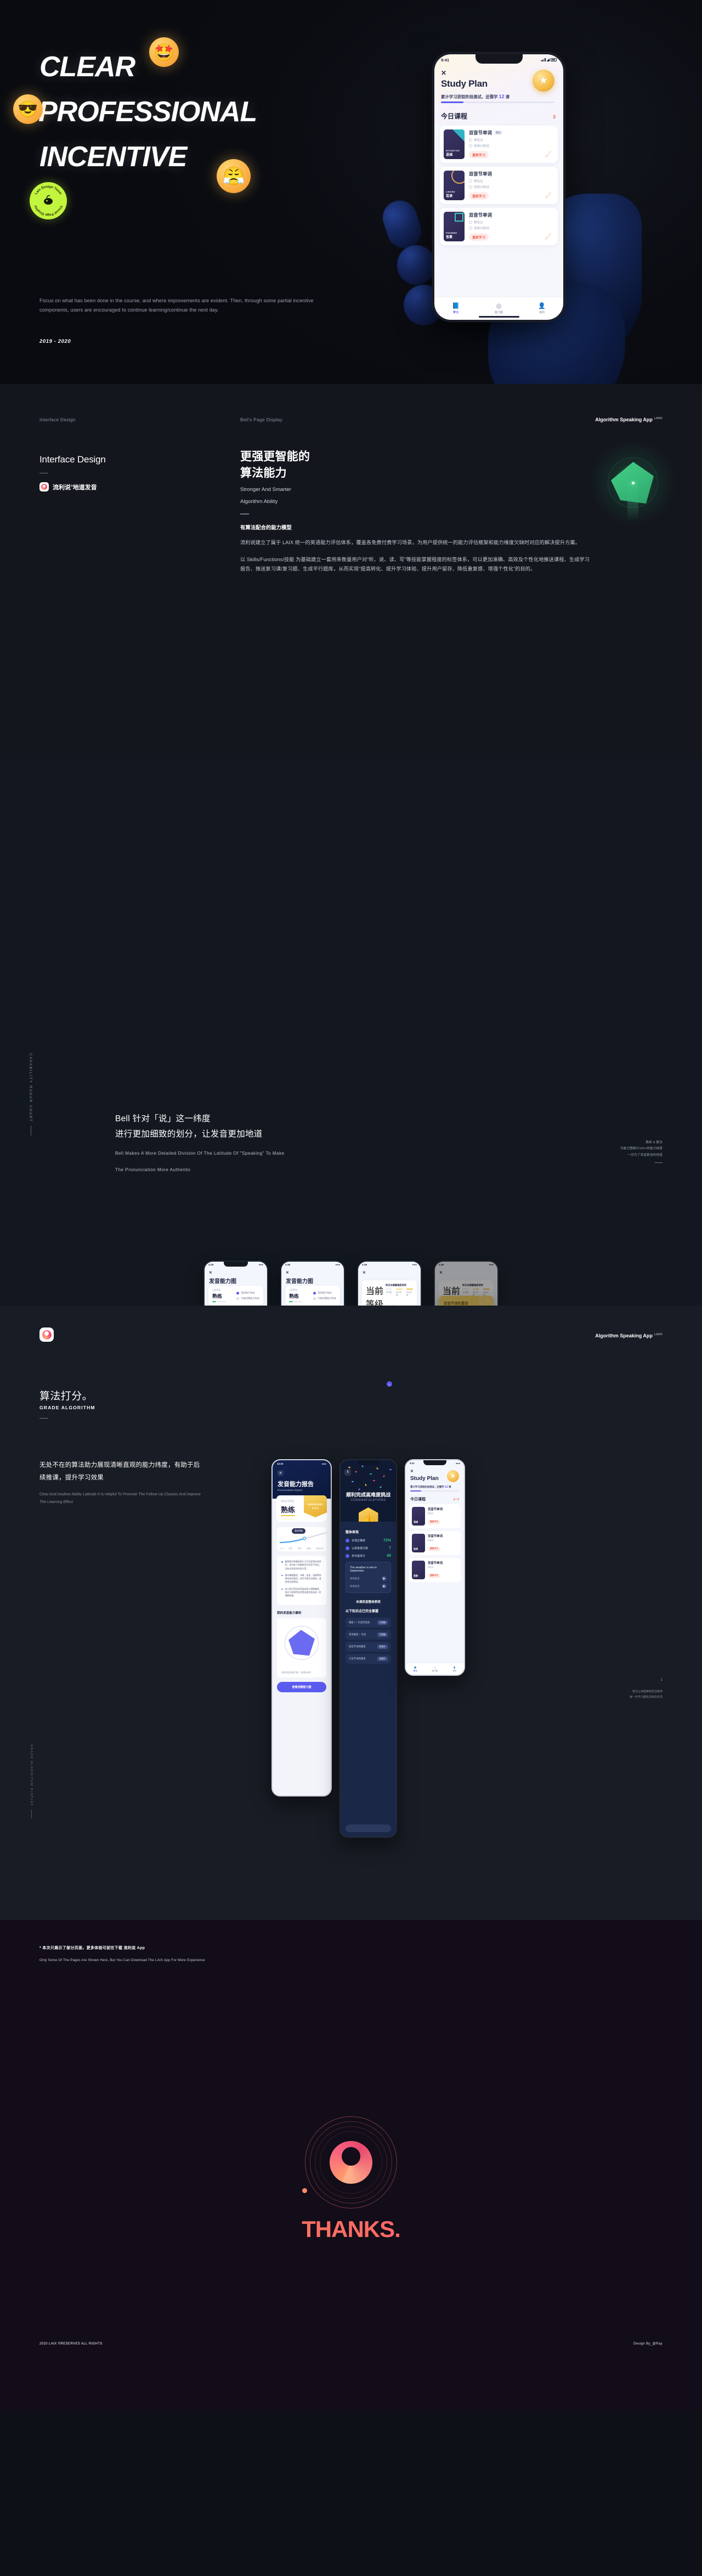 This screenshot has height=2576, width=702. What do you see at coordinates (368, 1586) in the screenshot?
I see `playback-row: 标准发音 ▶` at bounding box center [368, 1586].